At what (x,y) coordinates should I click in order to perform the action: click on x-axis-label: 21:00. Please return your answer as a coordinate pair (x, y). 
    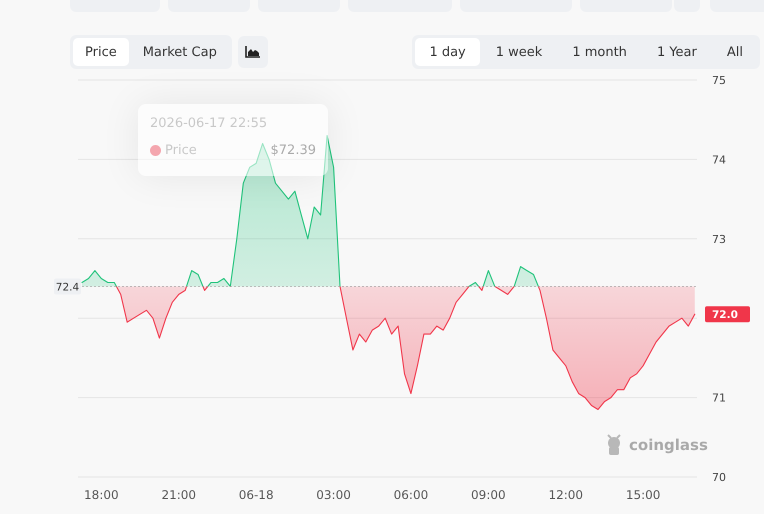
    Looking at the image, I should click on (178, 495).